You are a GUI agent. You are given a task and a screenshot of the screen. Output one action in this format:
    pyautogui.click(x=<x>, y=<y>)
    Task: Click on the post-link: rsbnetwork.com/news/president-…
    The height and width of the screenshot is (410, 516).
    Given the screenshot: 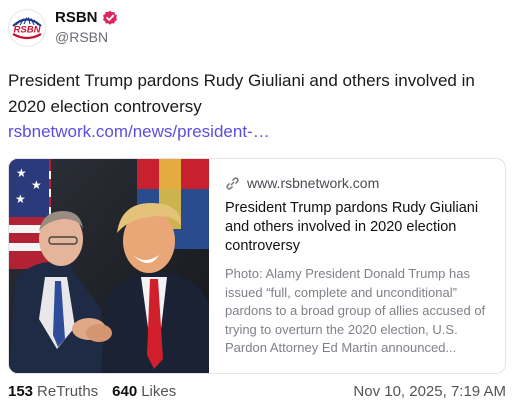 What is the action you would take?
    pyautogui.click(x=139, y=132)
    